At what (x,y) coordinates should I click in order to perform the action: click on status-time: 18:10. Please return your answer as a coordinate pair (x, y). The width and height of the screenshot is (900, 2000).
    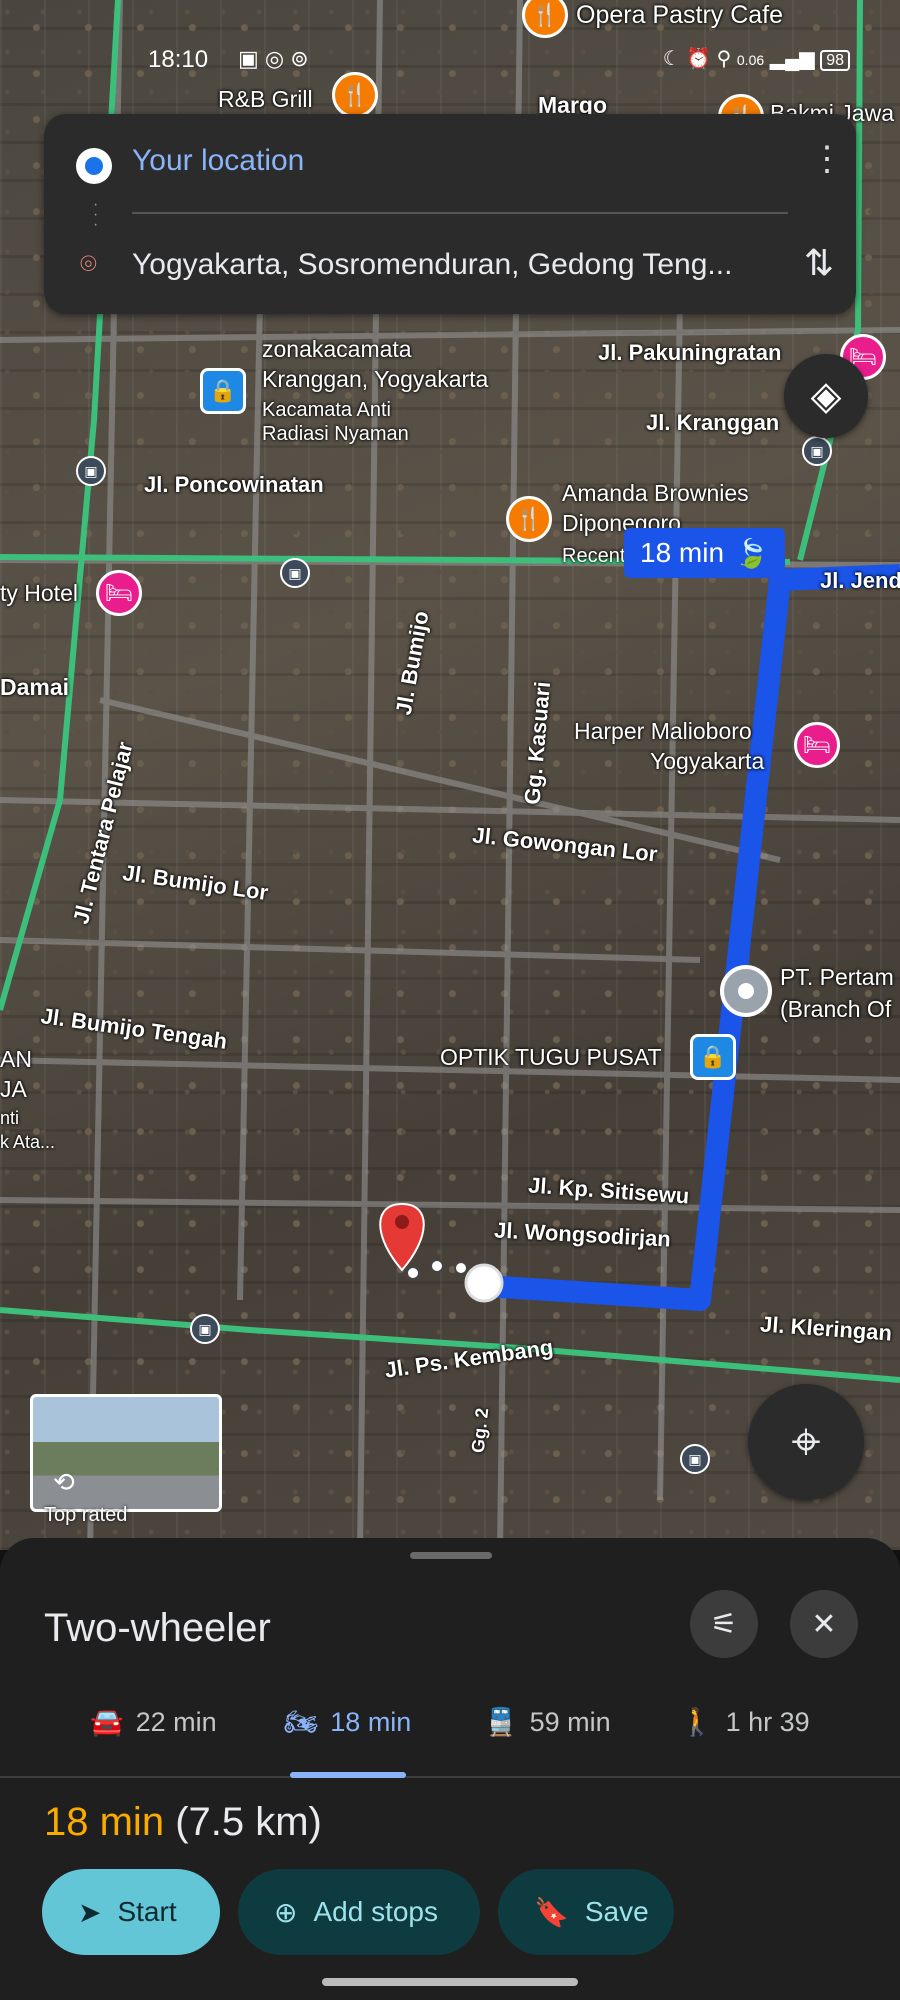
    Looking at the image, I should click on (178, 59).